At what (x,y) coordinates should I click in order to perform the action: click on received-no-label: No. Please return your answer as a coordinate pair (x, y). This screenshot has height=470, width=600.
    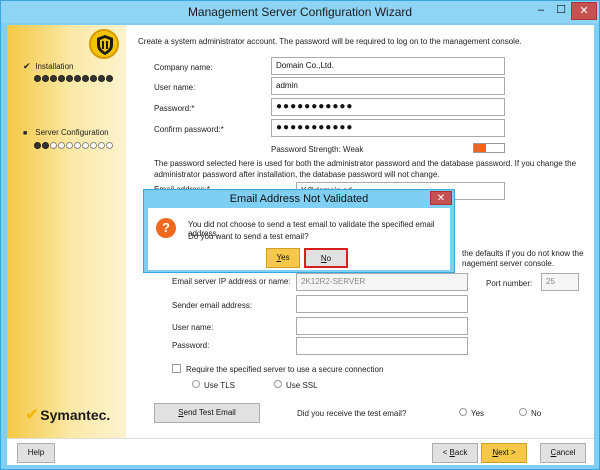
    Looking at the image, I should click on (536, 413).